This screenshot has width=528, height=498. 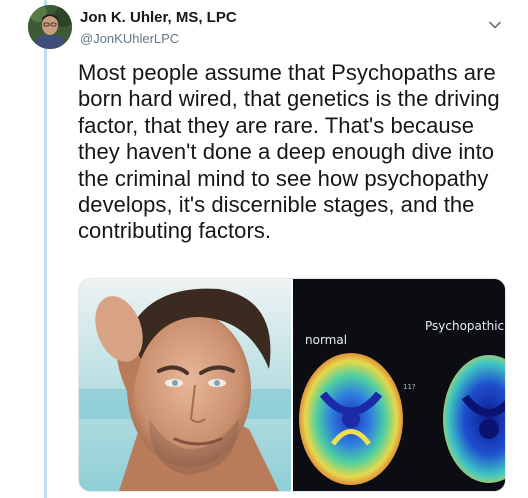 What do you see at coordinates (158, 17) in the screenshot?
I see `author-display-name: Jon K. Uhler, MS, LPC` at bounding box center [158, 17].